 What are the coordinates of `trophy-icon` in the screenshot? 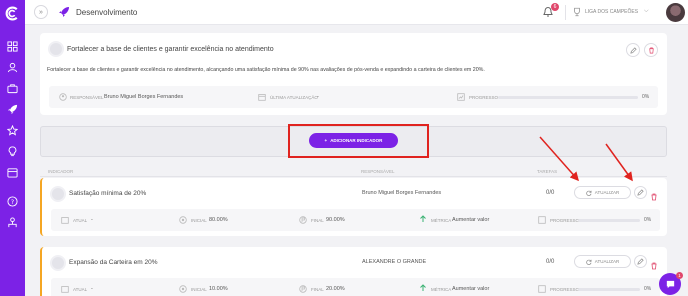 It's located at (577, 12).